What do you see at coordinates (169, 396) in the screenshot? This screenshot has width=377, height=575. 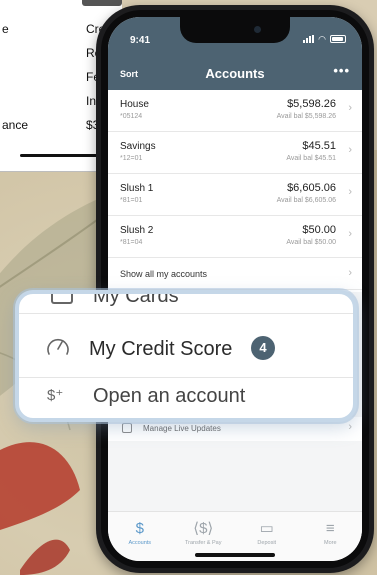 I see `open-account-label: Open an account` at bounding box center [169, 396].